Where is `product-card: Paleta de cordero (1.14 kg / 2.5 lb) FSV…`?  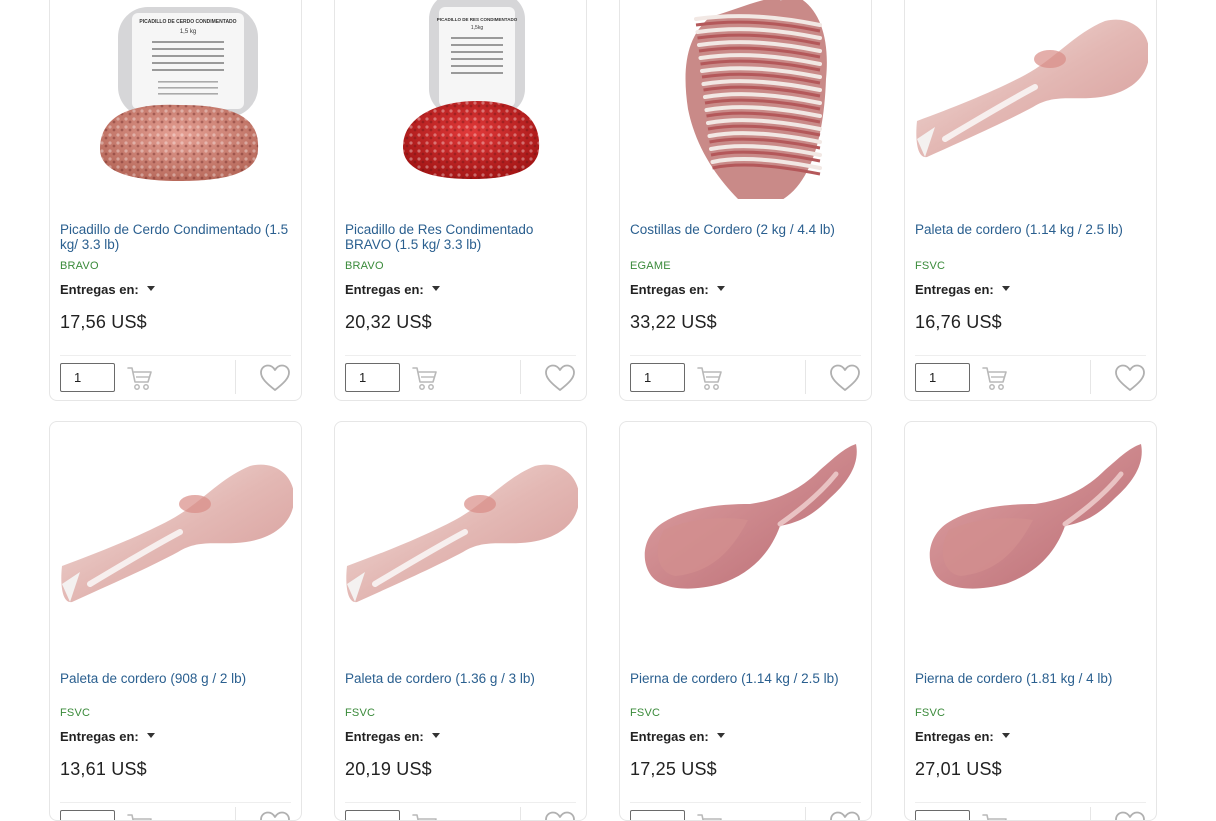
product-card: Paleta de cordero (1.14 kg / 2.5 lb) FSV… is located at coordinates (1030, 200).